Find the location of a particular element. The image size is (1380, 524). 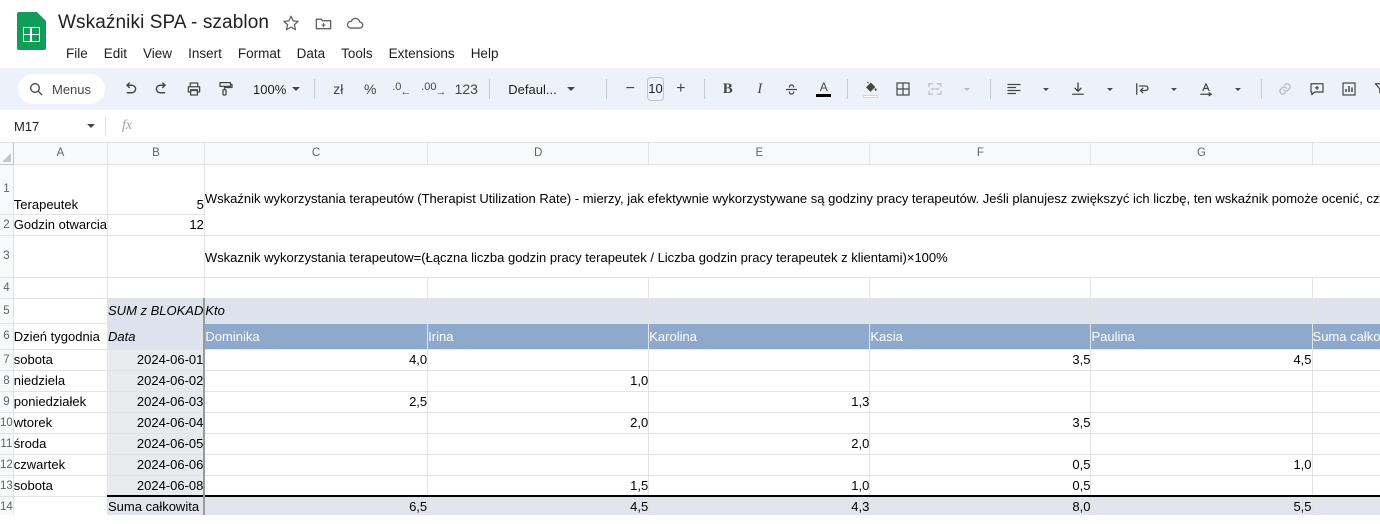

sheets-logo-icon is located at coordinates (31, 35).